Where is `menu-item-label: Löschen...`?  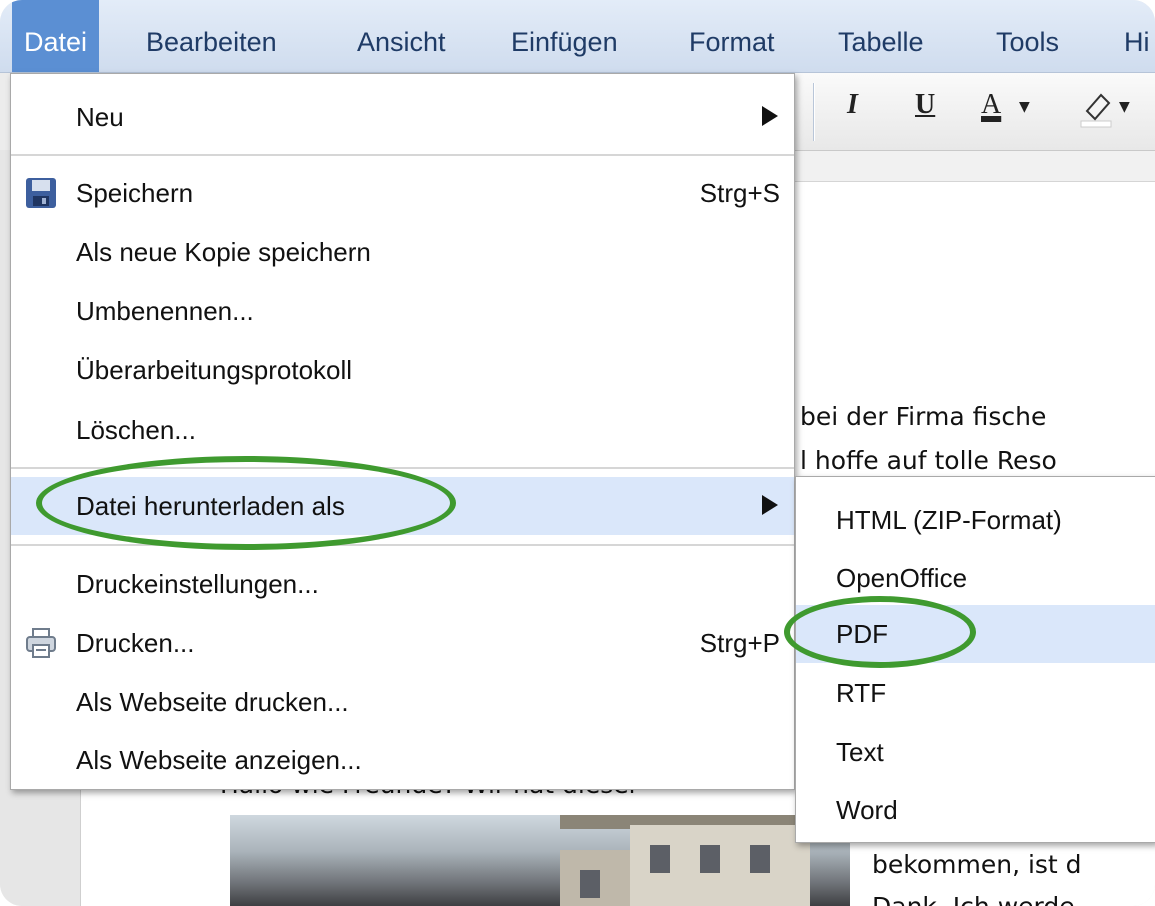 menu-item-label: Löschen... is located at coordinates (136, 430).